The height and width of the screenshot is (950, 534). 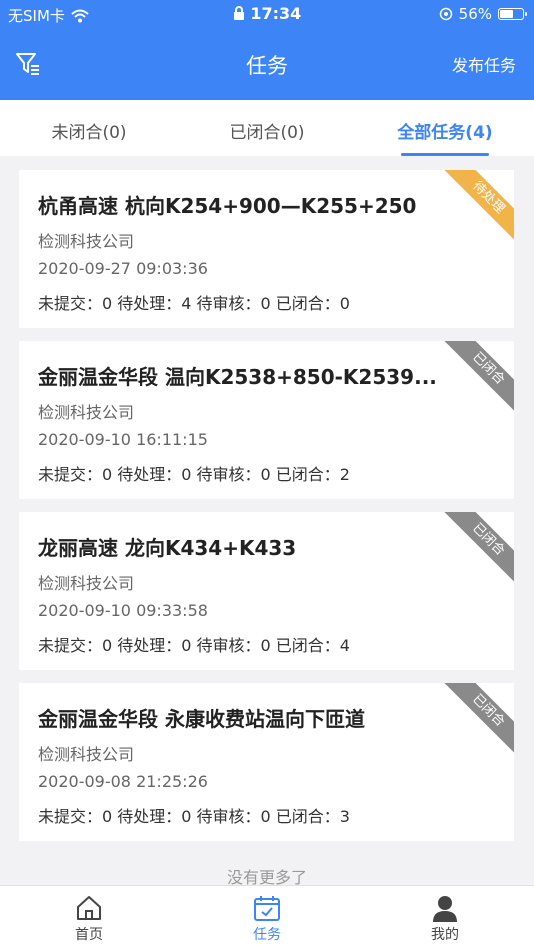 I want to click on home-icon, so click(x=89, y=908).